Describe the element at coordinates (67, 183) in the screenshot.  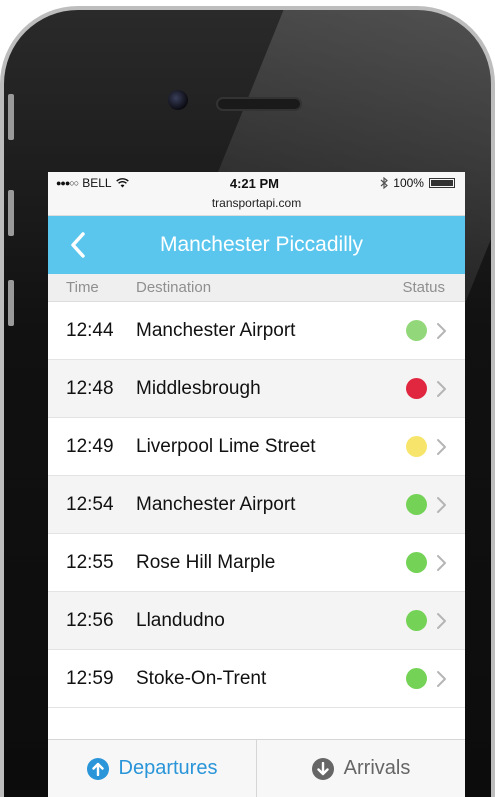
I see `signal-icon: ●●●○○` at that location.